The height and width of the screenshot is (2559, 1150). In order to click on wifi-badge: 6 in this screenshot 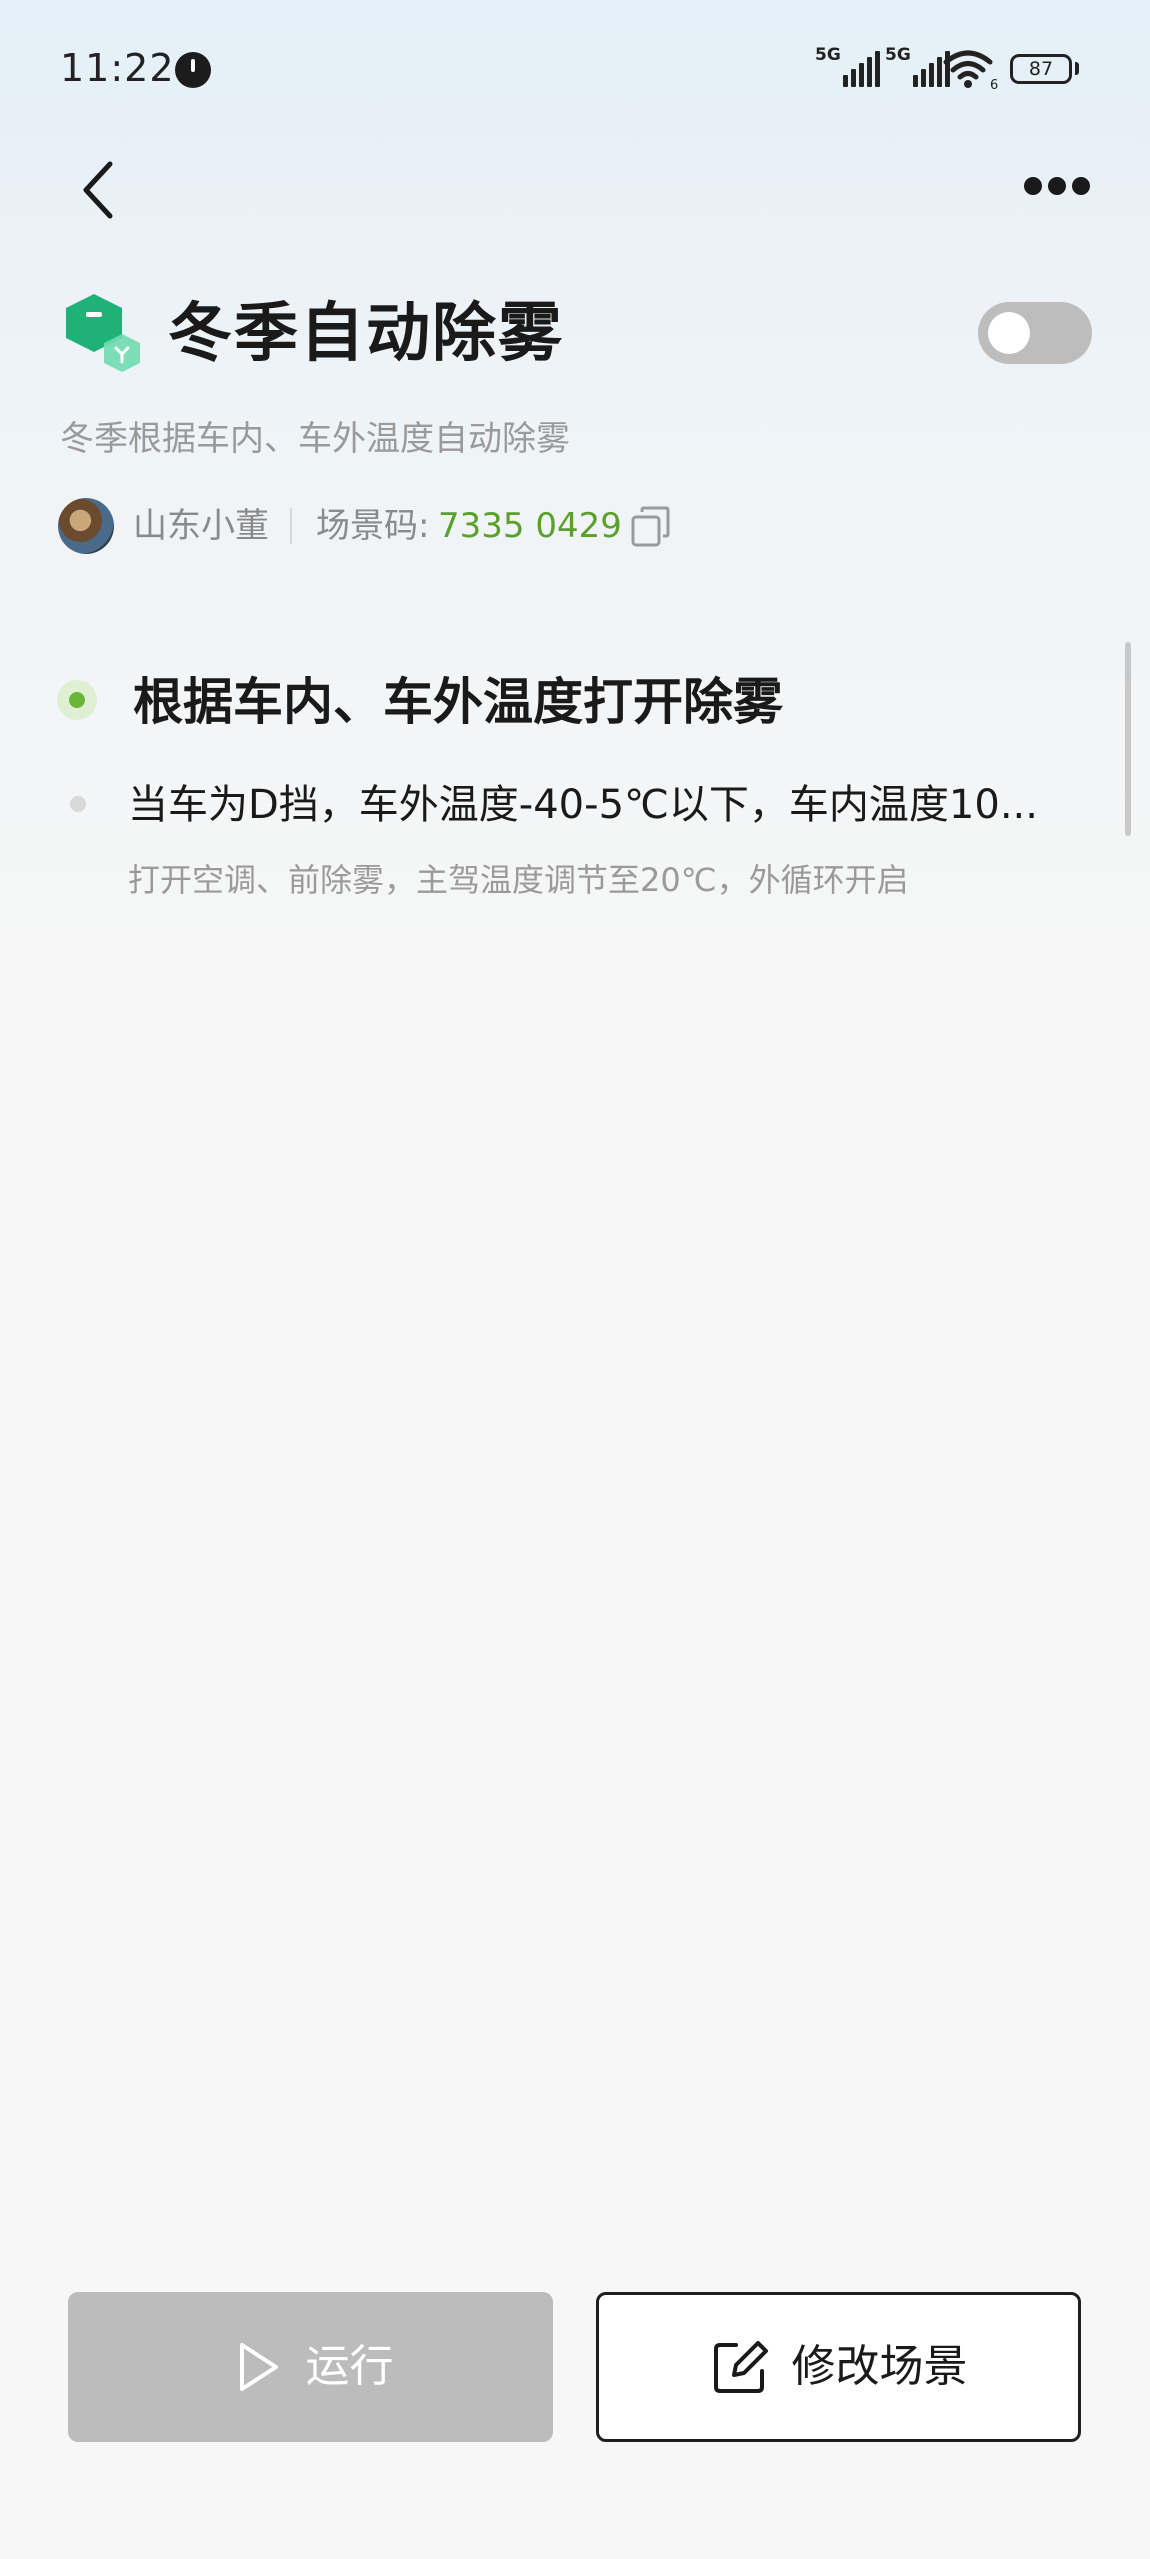, I will do `click(994, 84)`.